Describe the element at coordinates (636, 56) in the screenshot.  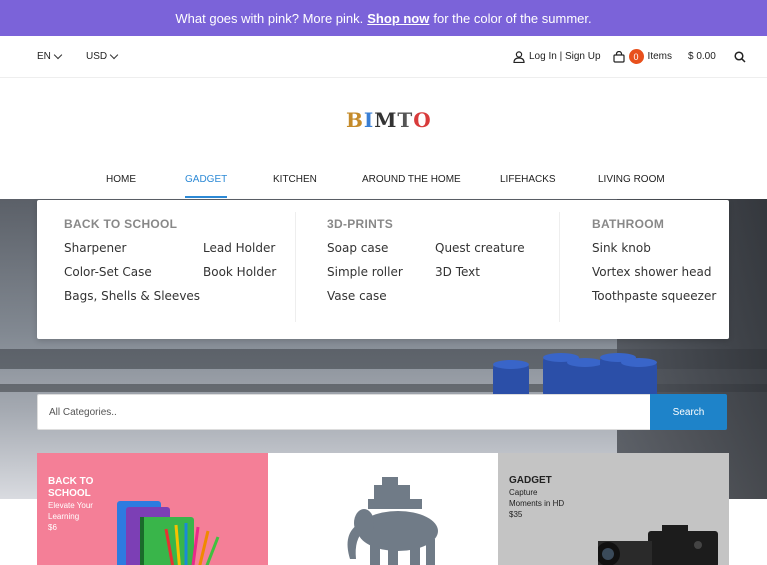
I see `cart-count-badge: 0` at that location.